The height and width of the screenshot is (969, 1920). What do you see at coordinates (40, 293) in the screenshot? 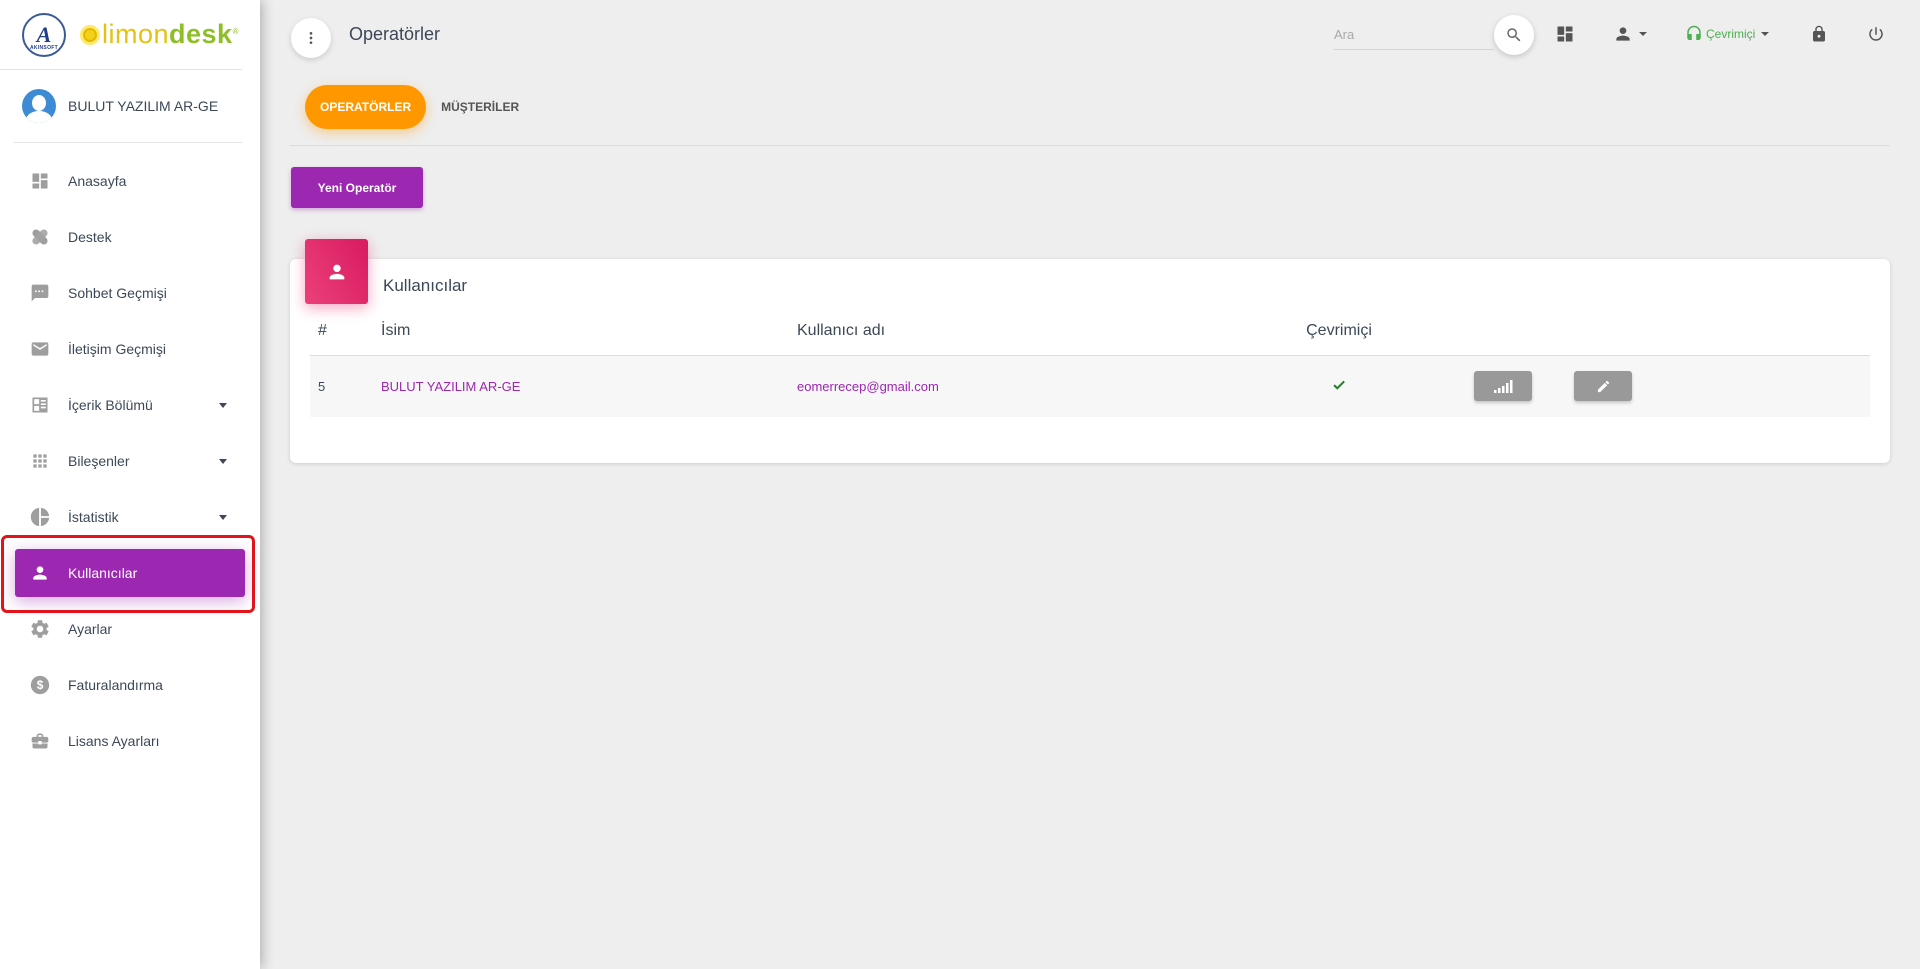
I see `chat-icon` at bounding box center [40, 293].